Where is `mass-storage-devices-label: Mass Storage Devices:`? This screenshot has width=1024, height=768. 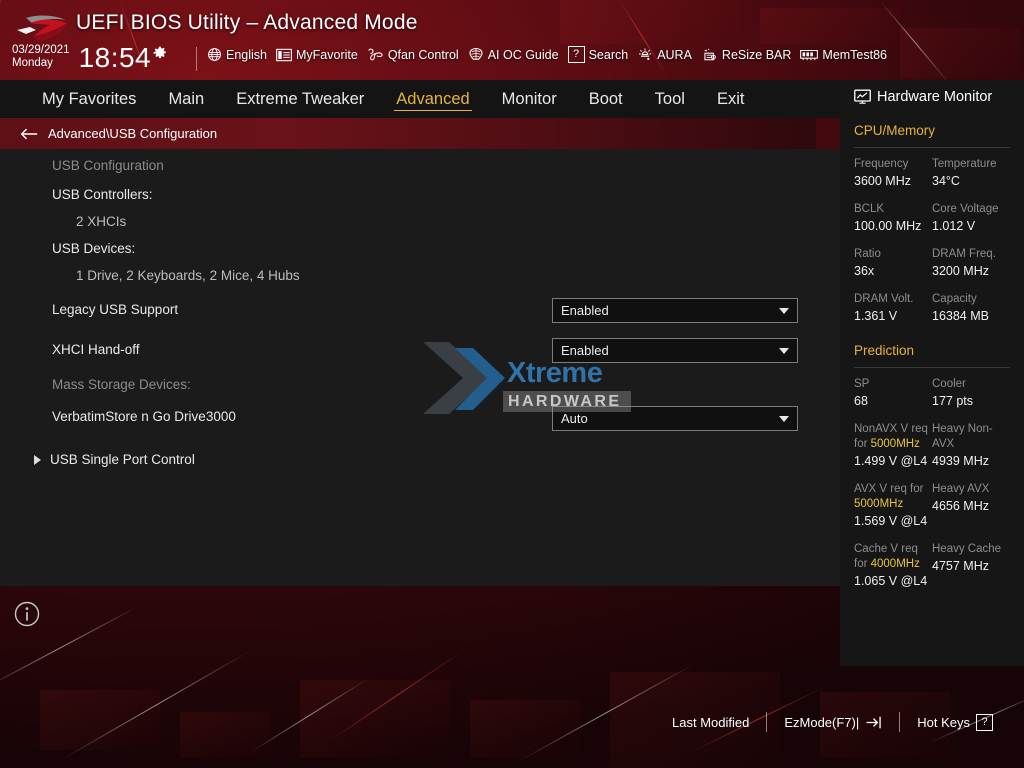 mass-storage-devices-label: Mass Storage Devices: is located at coordinates (121, 384).